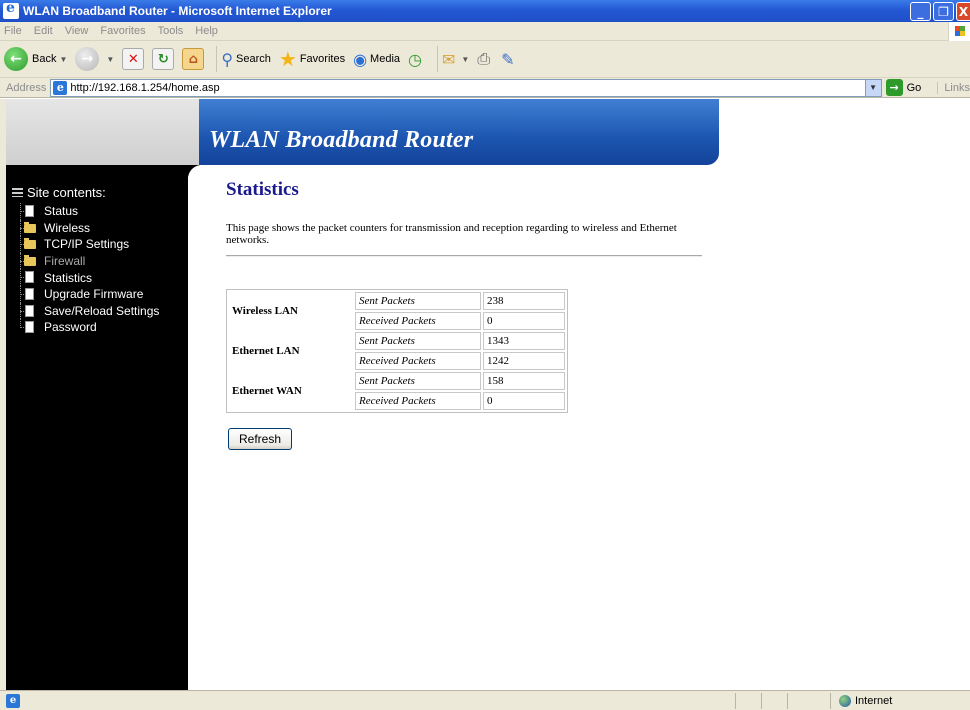 The width and height of the screenshot is (970, 710). What do you see at coordinates (322, 59) in the screenshot?
I see `favorites-label: Favorites` at bounding box center [322, 59].